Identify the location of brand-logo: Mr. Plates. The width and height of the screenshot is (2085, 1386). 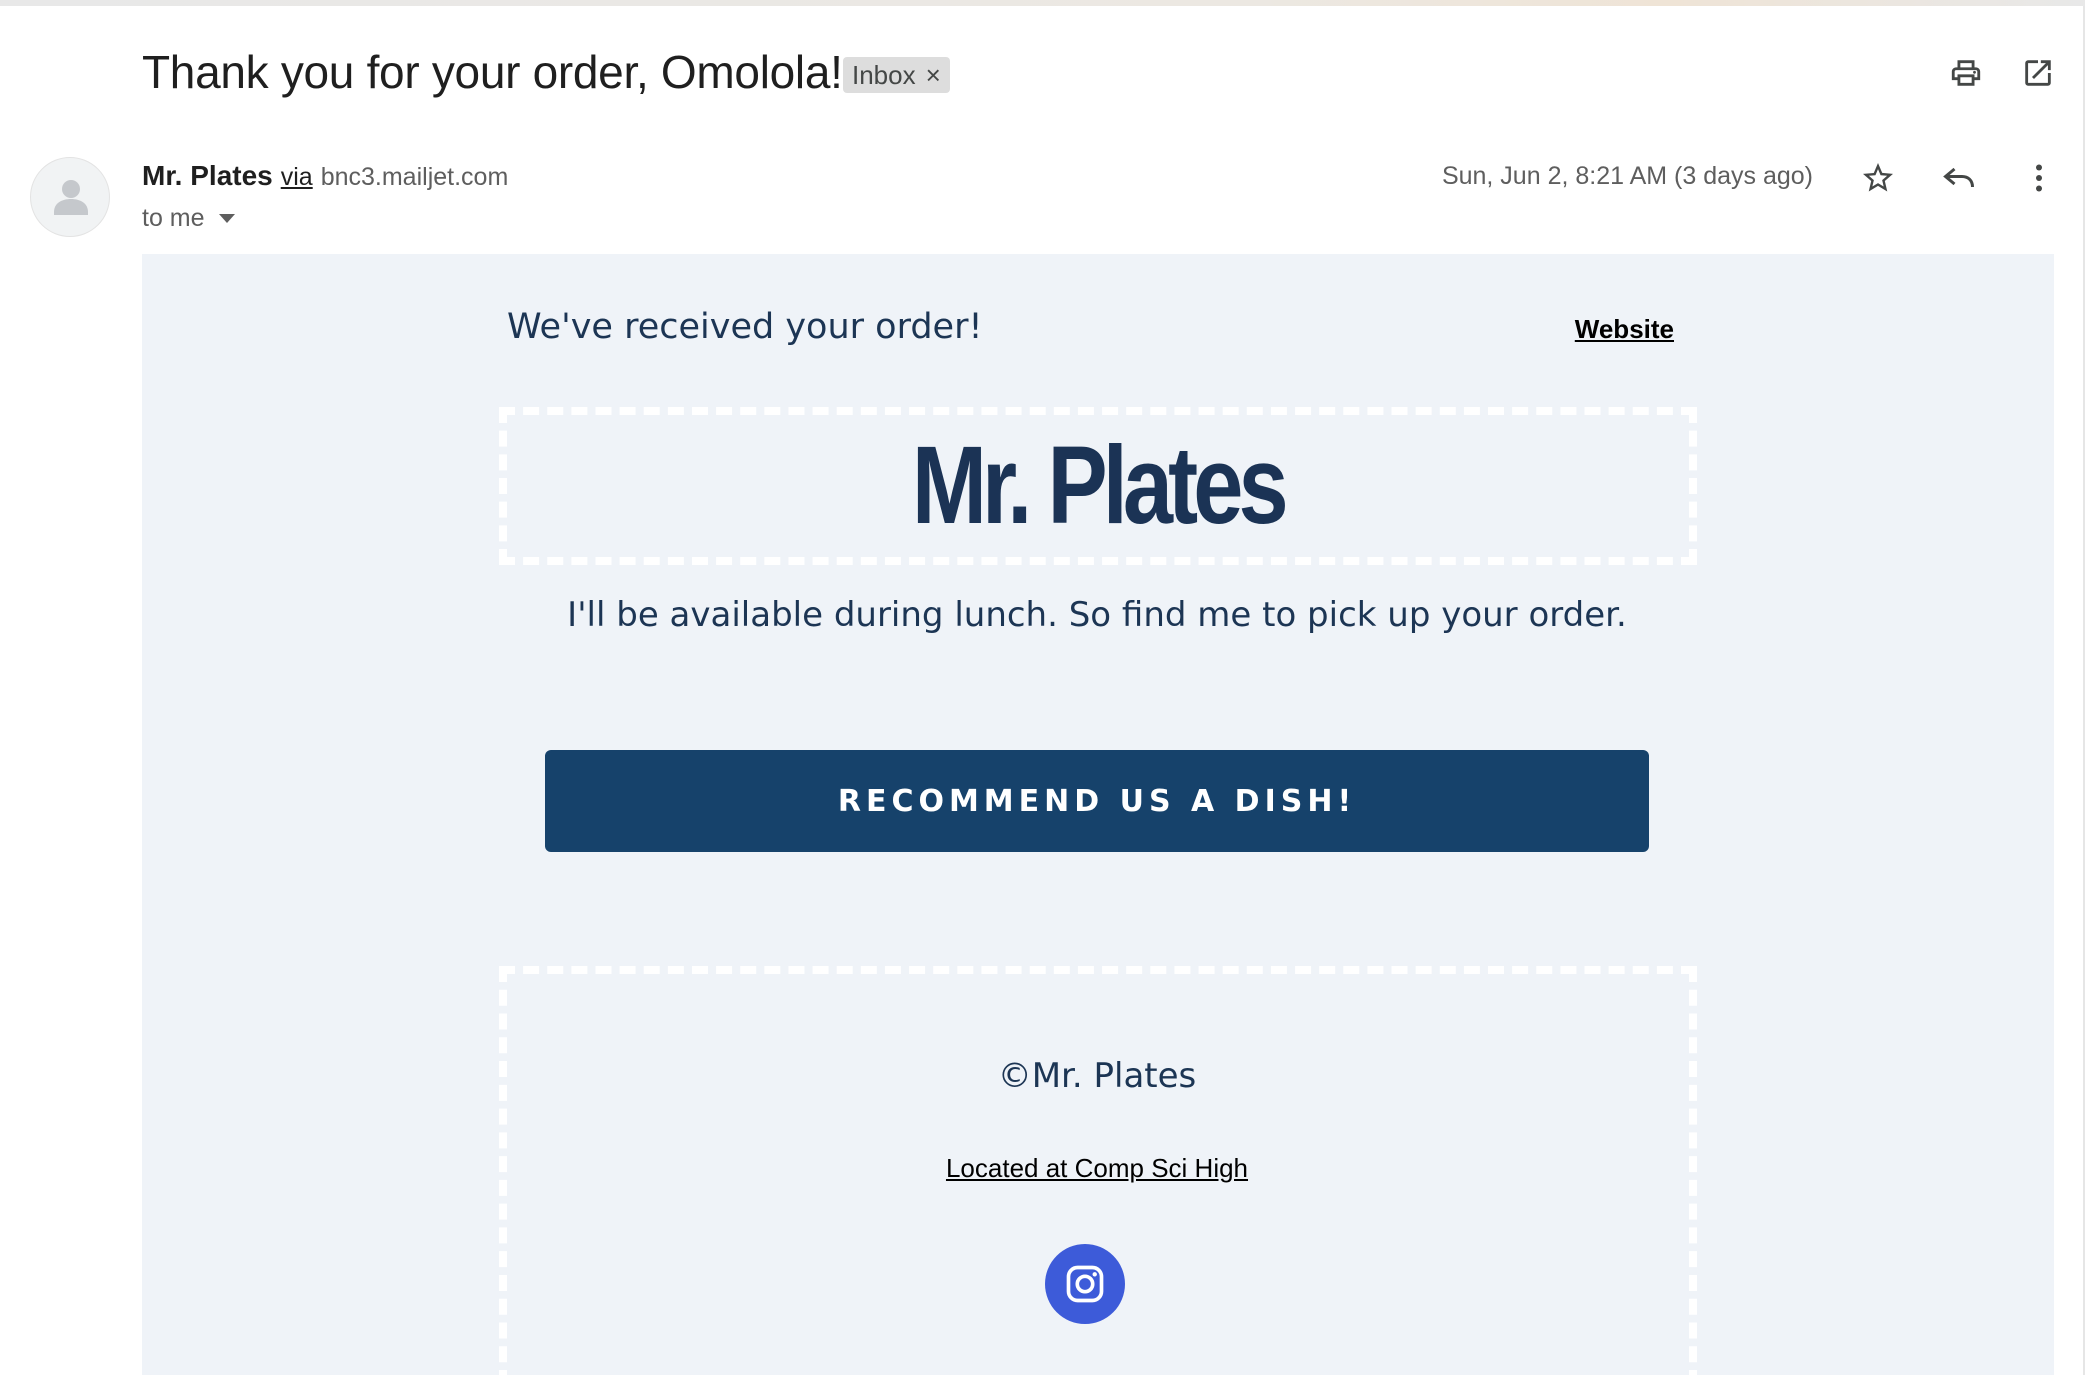
(1100, 485).